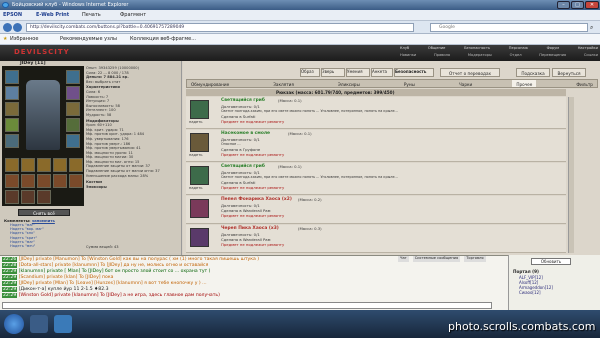 The image size is (600, 338). Describe the element at coordinates (409, 83) in the screenshot. I see `tab-runes: Руны` at that location.